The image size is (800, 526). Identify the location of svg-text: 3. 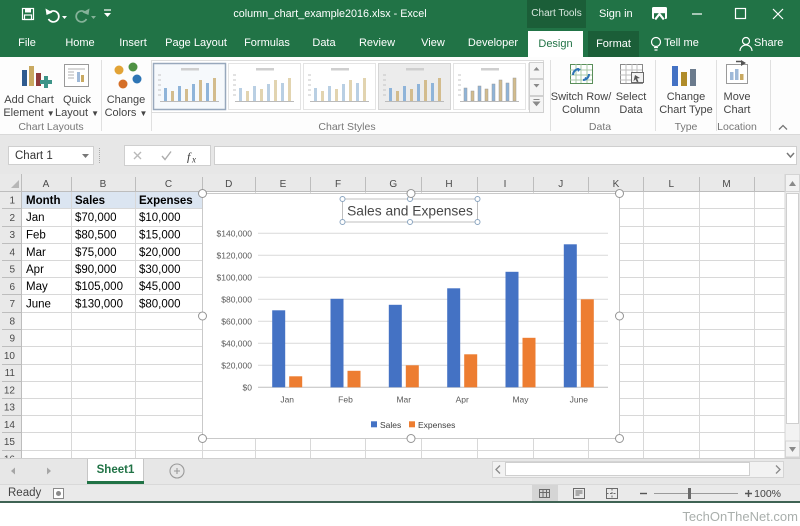
(12, 235).